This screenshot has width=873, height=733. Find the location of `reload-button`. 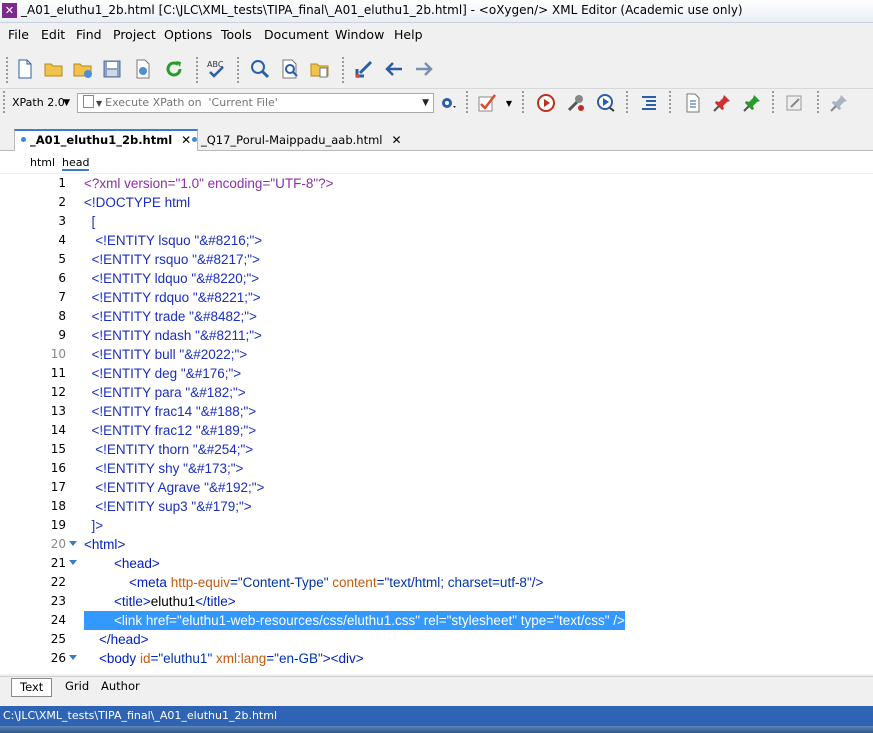

reload-button is located at coordinates (174, 69).